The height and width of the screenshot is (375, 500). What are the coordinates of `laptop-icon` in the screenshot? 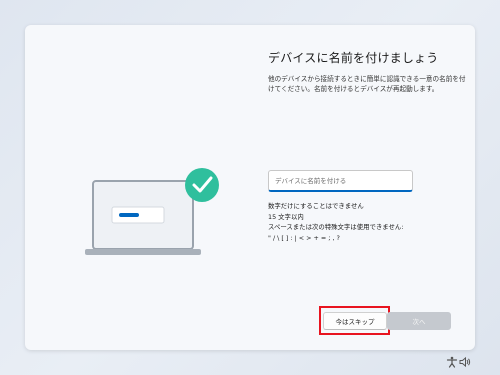 It's located at (143, 217).